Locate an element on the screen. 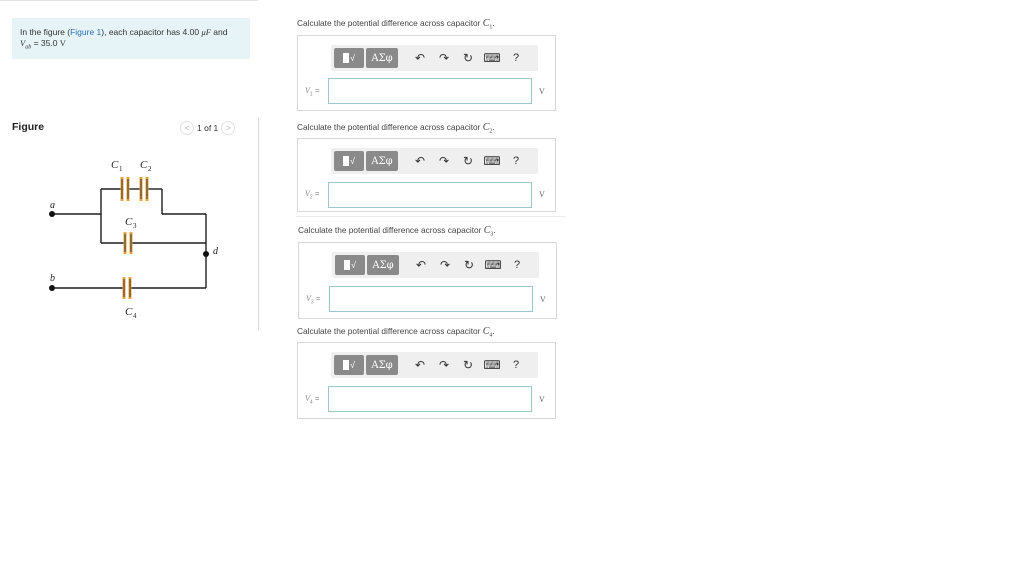 The image size is (1024, 576). label-c1: C is located at coordinates (115, 165).